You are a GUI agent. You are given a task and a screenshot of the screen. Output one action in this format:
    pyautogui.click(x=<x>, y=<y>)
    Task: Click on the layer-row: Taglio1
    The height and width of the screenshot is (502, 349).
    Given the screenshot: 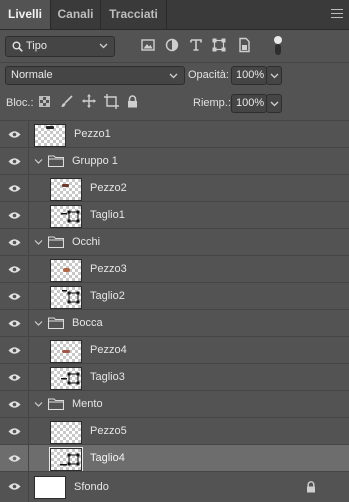 What is the action you would take?
    pyautogui.click(x=174, y=215)
    